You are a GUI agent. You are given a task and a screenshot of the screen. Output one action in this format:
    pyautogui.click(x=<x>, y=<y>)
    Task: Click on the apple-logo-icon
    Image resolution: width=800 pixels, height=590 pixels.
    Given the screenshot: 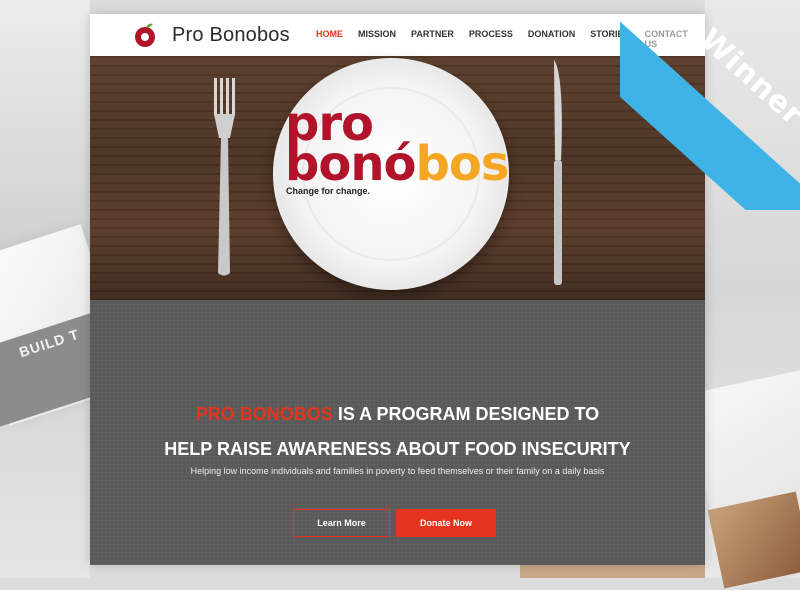 What is the action you would take?
    pyautogui.click(x=145, y=35)
    